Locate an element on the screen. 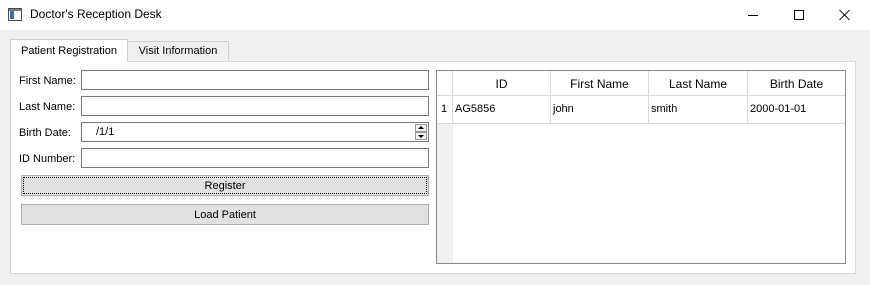  title-bar: Doctor's Reception Desk is located at coordinates (435, 15).